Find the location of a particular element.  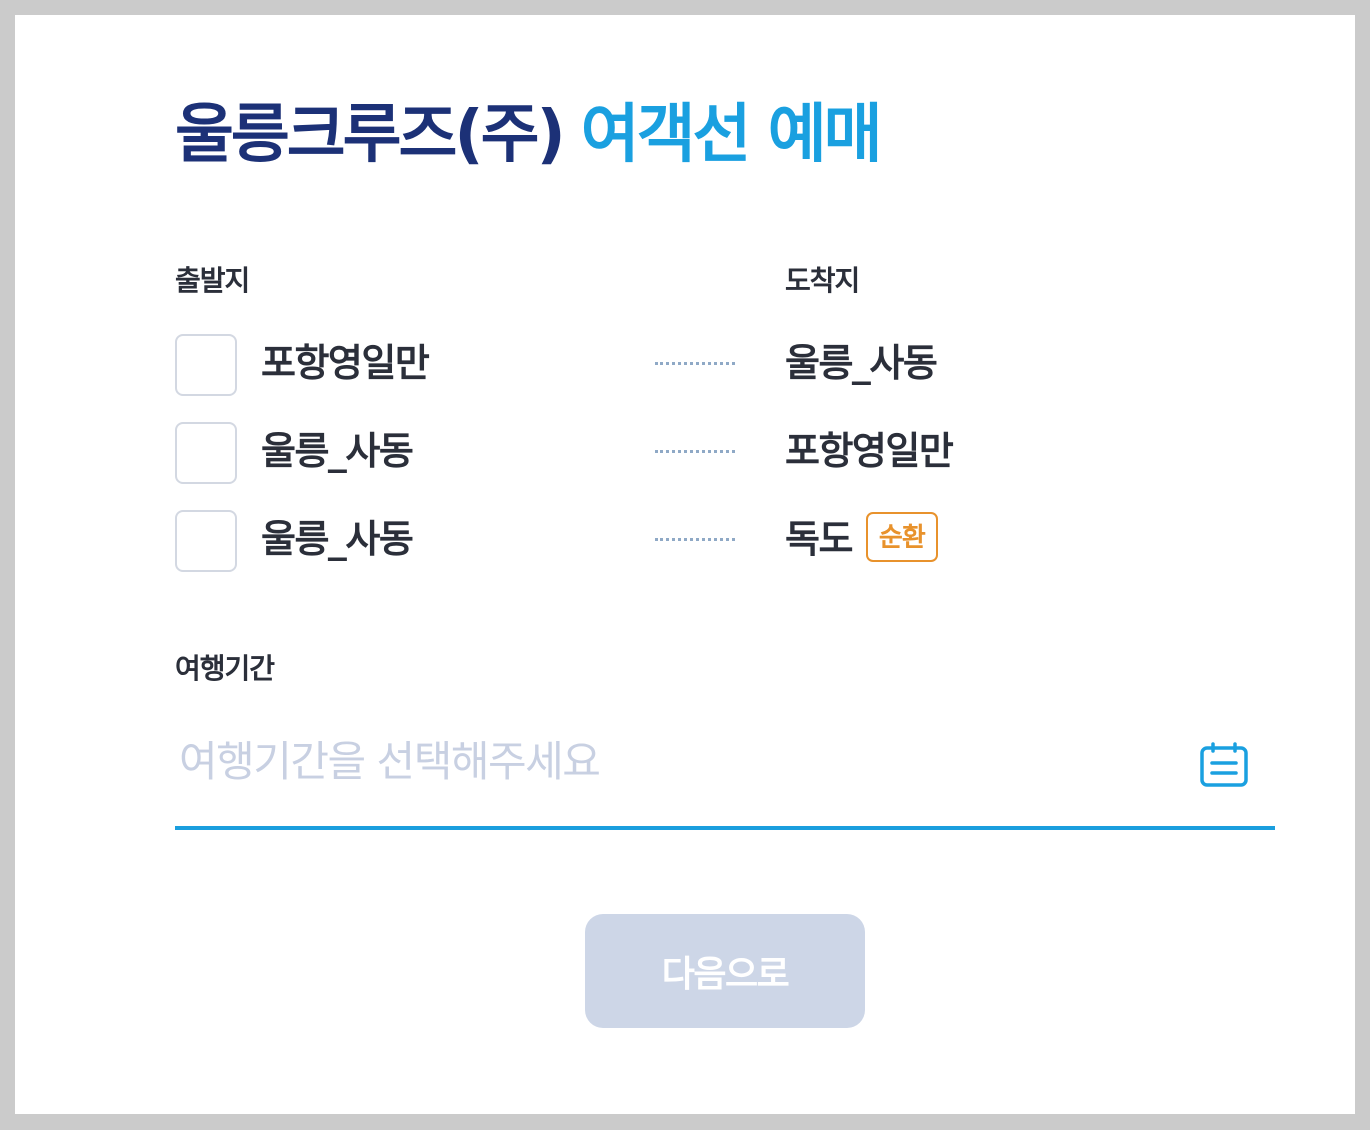

page-title: 울릉크루즈(주) 여객선 예매 is located at coordinates (529, 135).